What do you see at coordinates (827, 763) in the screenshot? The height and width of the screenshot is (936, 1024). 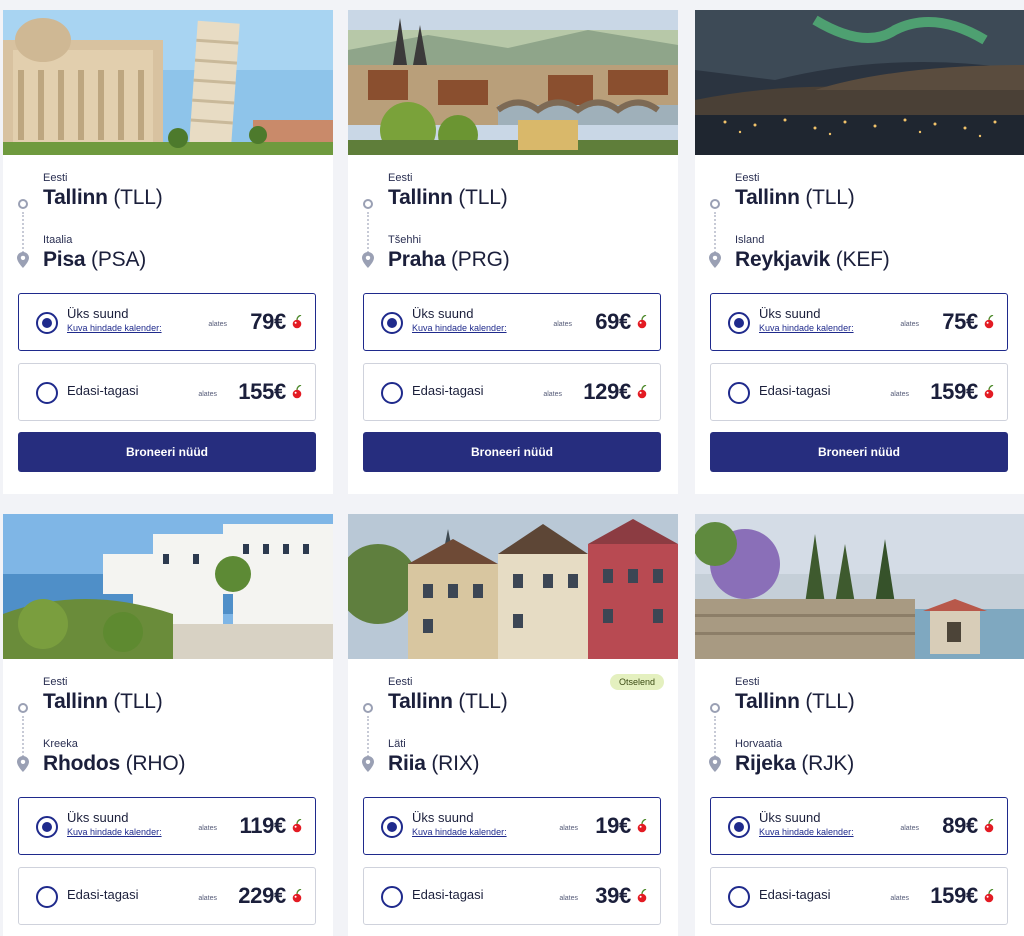 I see `destination-code: (RJK)` at bounding box center [827, 763].